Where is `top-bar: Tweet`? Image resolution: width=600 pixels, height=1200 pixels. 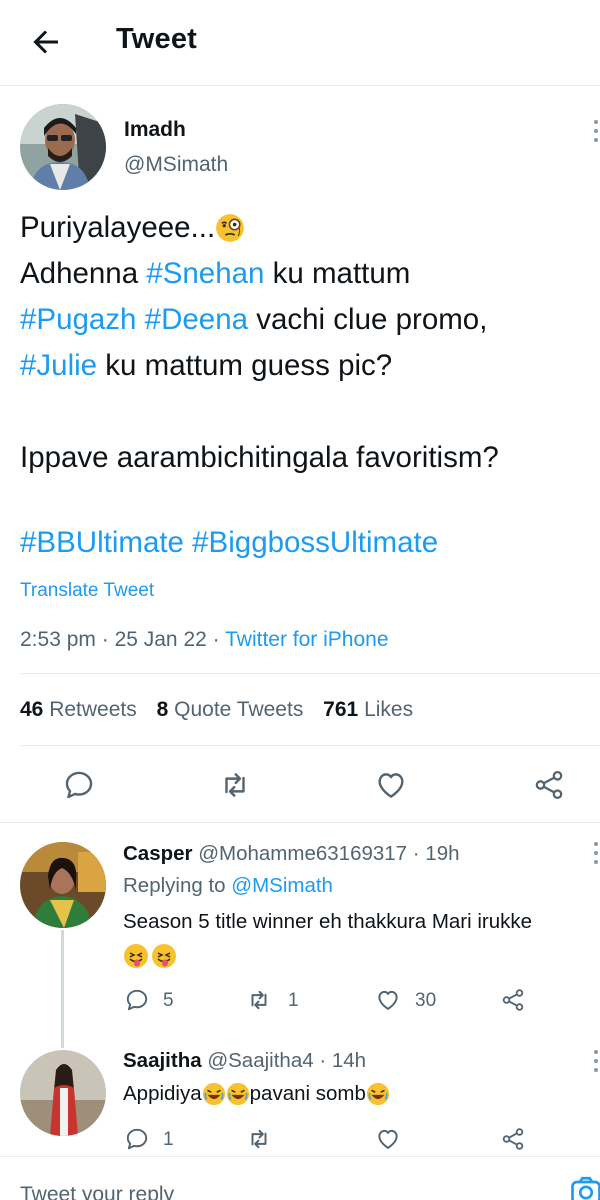
top-bar: Tweet is located at coordinates (300, 43).